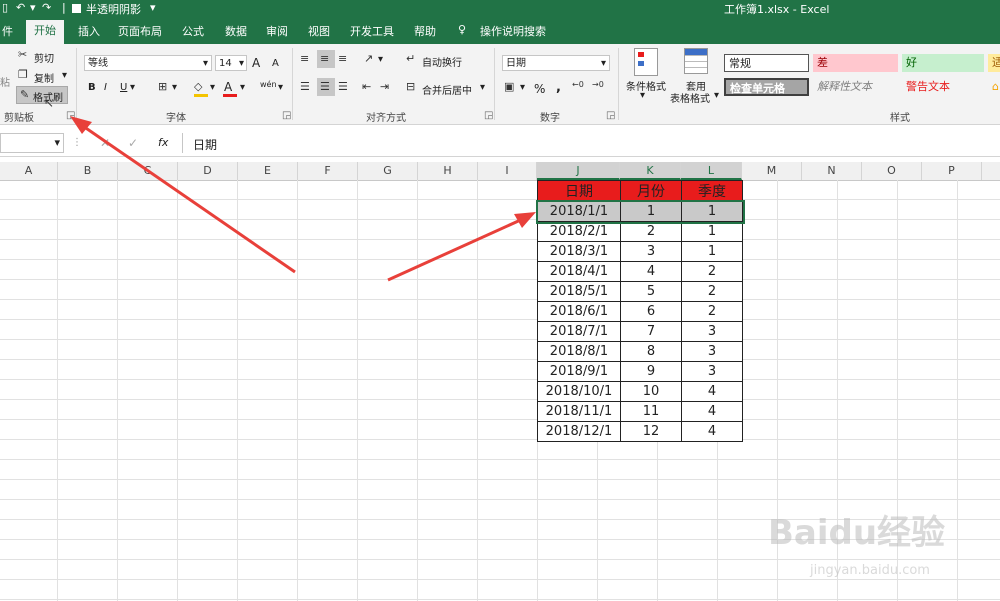 This screenshot has width=1000, height=601. Describe the element at coordinates (461, 247) in the screenshot. I see `arrow-to-selected-row` at that location.